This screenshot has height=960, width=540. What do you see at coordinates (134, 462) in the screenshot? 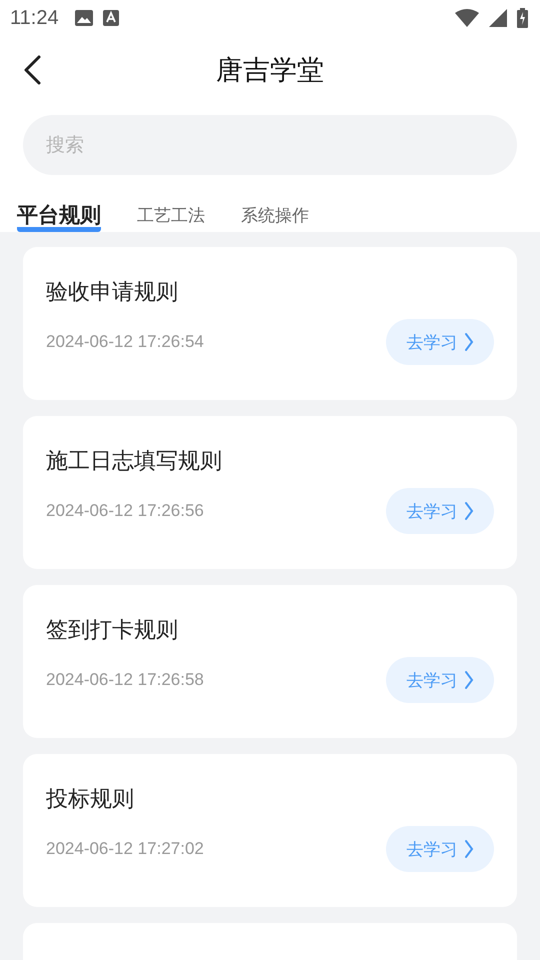
I see `item-title: 施工日志填写规则` at bounding box center [134, 462].